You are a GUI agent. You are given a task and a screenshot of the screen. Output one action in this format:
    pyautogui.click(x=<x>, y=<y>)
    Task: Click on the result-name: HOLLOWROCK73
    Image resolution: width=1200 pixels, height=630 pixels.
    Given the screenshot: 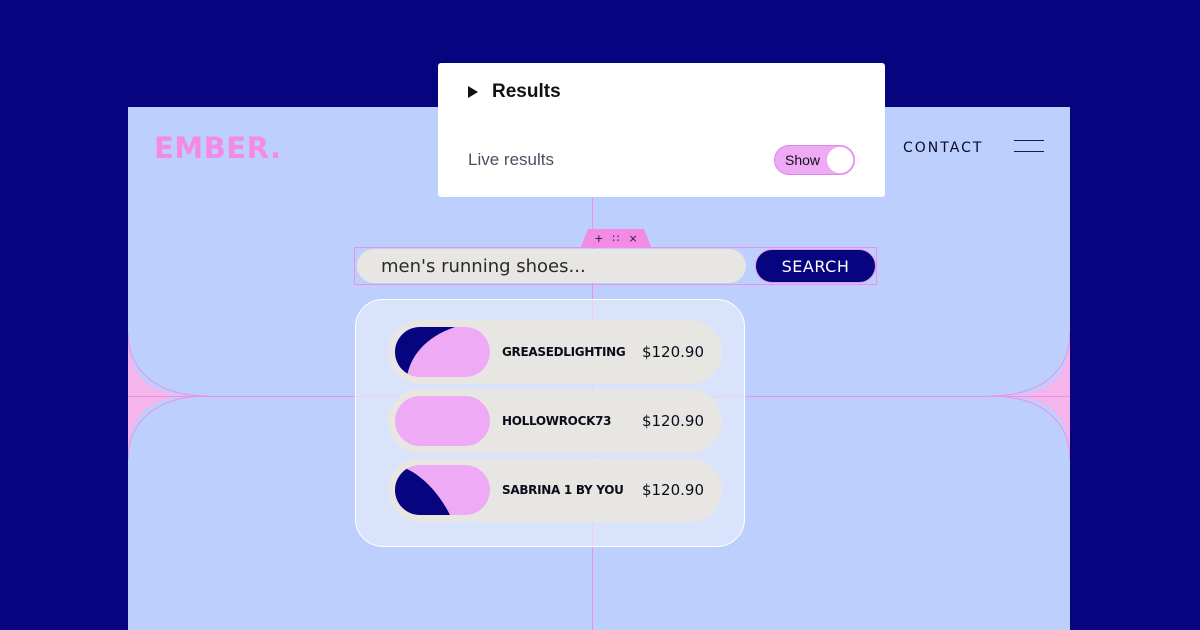 What is the action you would take?
    pyautogui.click(x=557, y=421)
    